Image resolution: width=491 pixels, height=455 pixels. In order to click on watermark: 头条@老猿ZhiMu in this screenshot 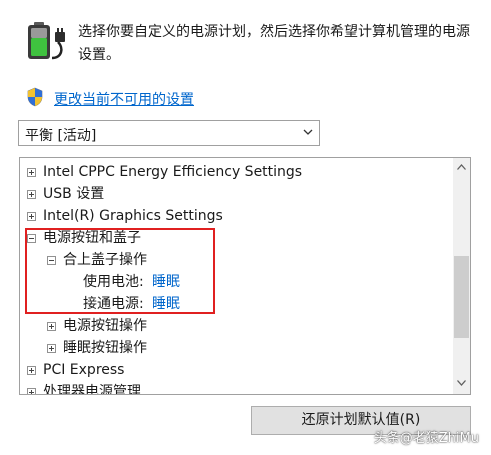, I will do `click(426, 438)`.